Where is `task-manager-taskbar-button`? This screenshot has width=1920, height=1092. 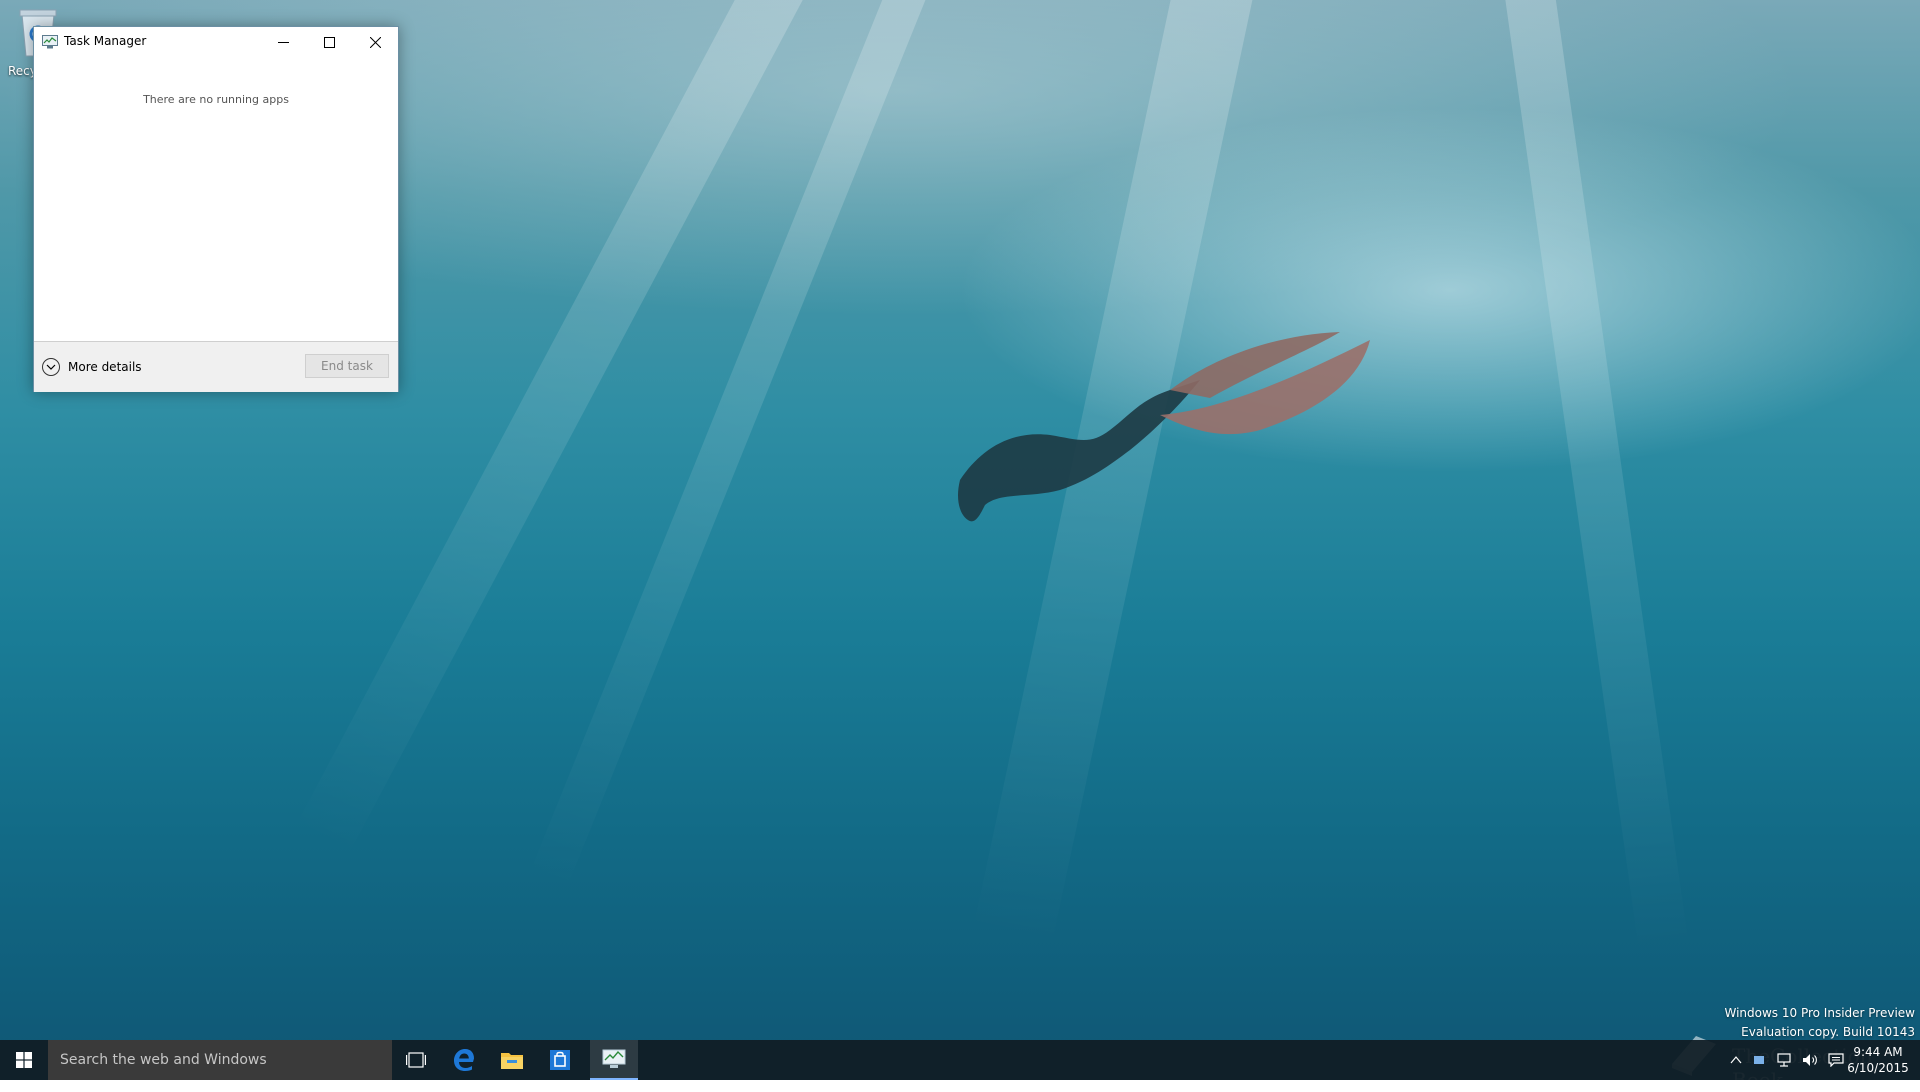
task-manager-taskbar-button is located at coordinates (614, 1060).